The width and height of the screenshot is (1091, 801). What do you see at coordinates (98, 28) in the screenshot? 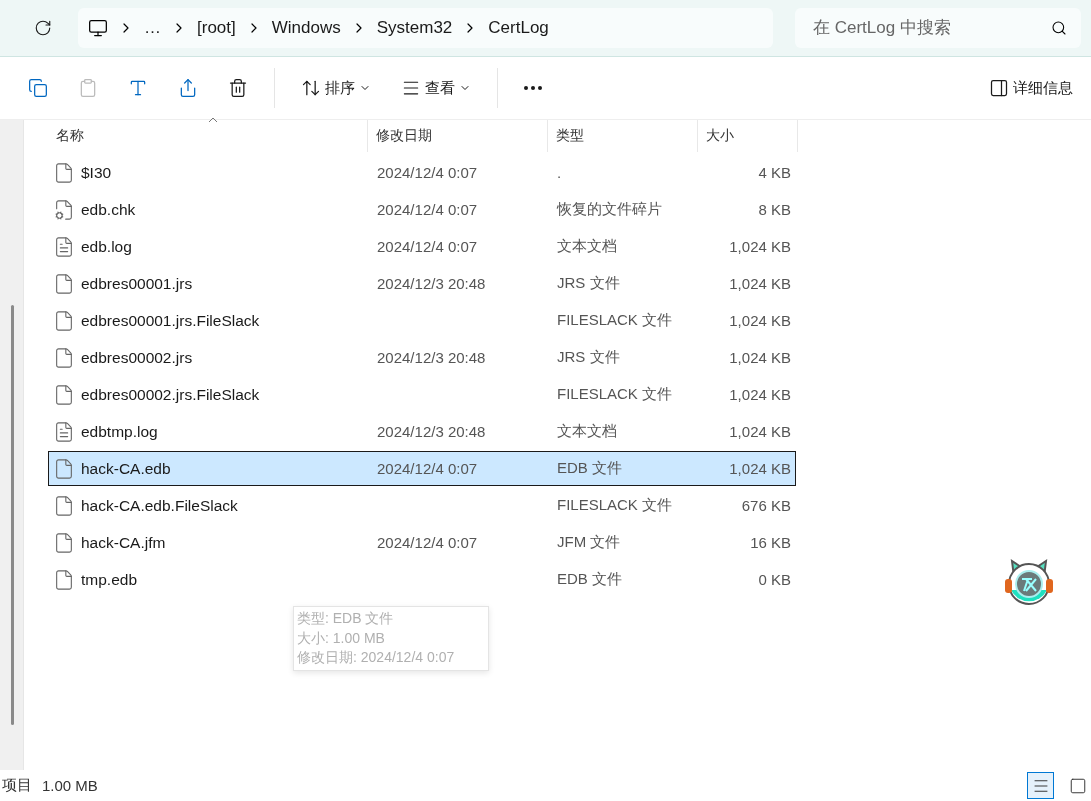
I see `computer-icon` at bounding box center [98, 28].